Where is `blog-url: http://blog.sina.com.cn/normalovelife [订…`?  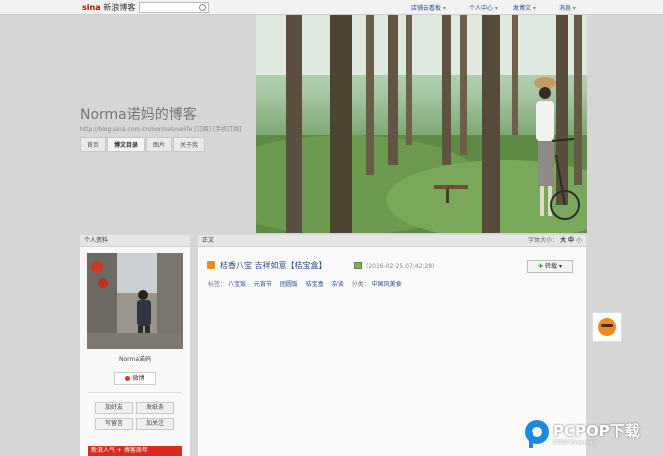
blog-url: http://blog.sina.com.cn/normalovelife [订… is located at coordinates (161, 128).